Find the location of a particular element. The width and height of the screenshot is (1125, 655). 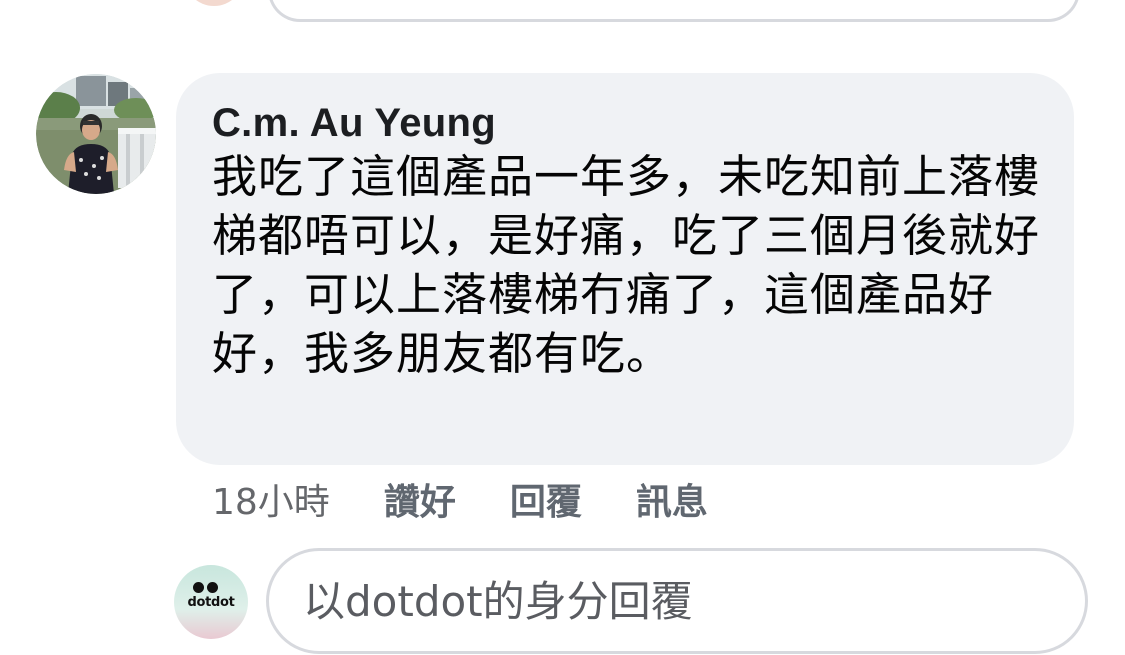

comment-author-name: C.m. Au Yeung is located at coordinates (625, 123).